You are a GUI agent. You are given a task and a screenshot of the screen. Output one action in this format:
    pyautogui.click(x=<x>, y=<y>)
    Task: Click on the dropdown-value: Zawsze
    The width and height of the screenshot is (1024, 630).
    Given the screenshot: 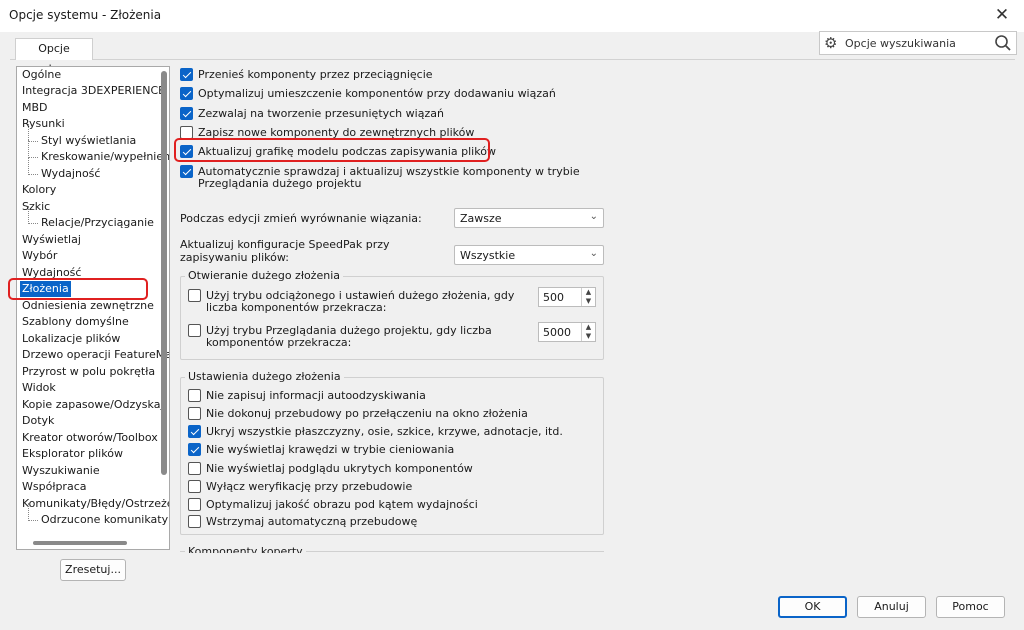 What is the action you would take?
    pyautogui.click(x=481, y=218)
    